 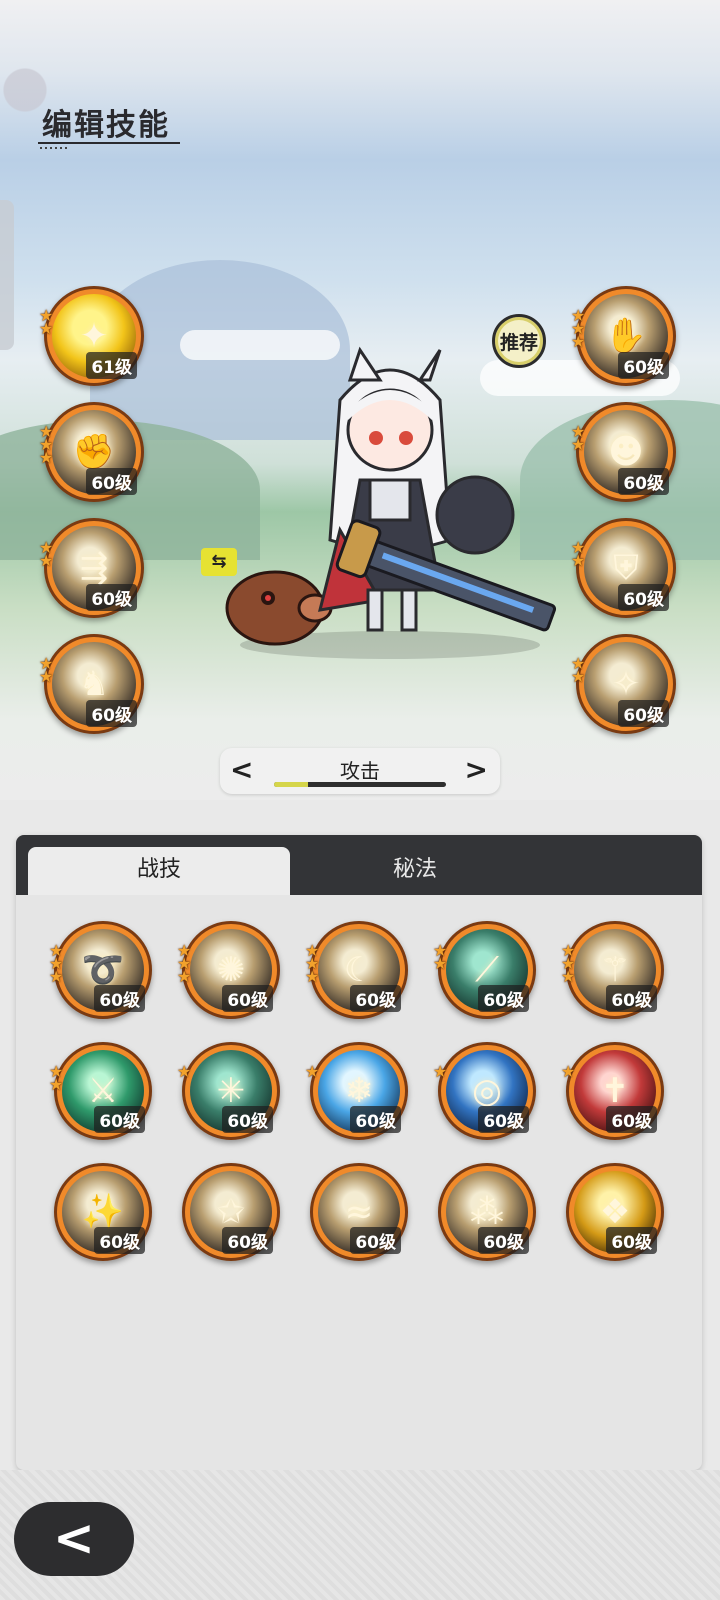 What do you see at coordinates (487, 970) in the screenshot?
I see `skill-glyph-icon: ⟋` at bounding box center [487, 970].